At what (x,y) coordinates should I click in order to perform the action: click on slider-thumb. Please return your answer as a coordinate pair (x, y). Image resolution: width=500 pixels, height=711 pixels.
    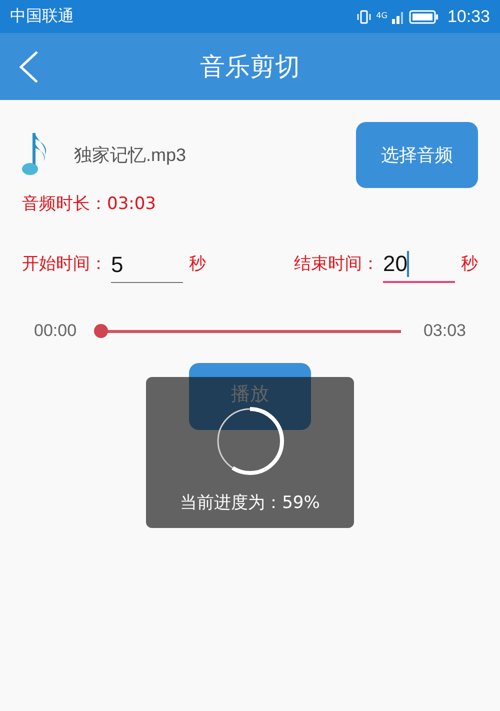
    Looking at the image, I should click on (101, 331).